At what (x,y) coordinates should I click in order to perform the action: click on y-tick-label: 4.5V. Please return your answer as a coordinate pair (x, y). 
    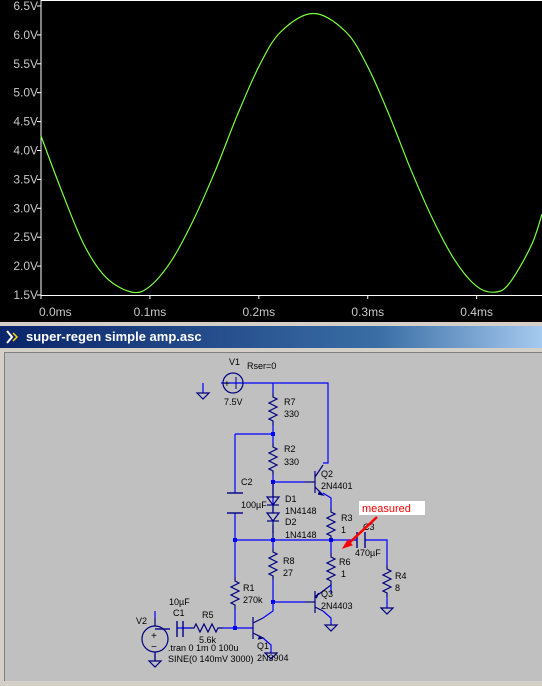
    Looking at the image, I should click on (25, 122).